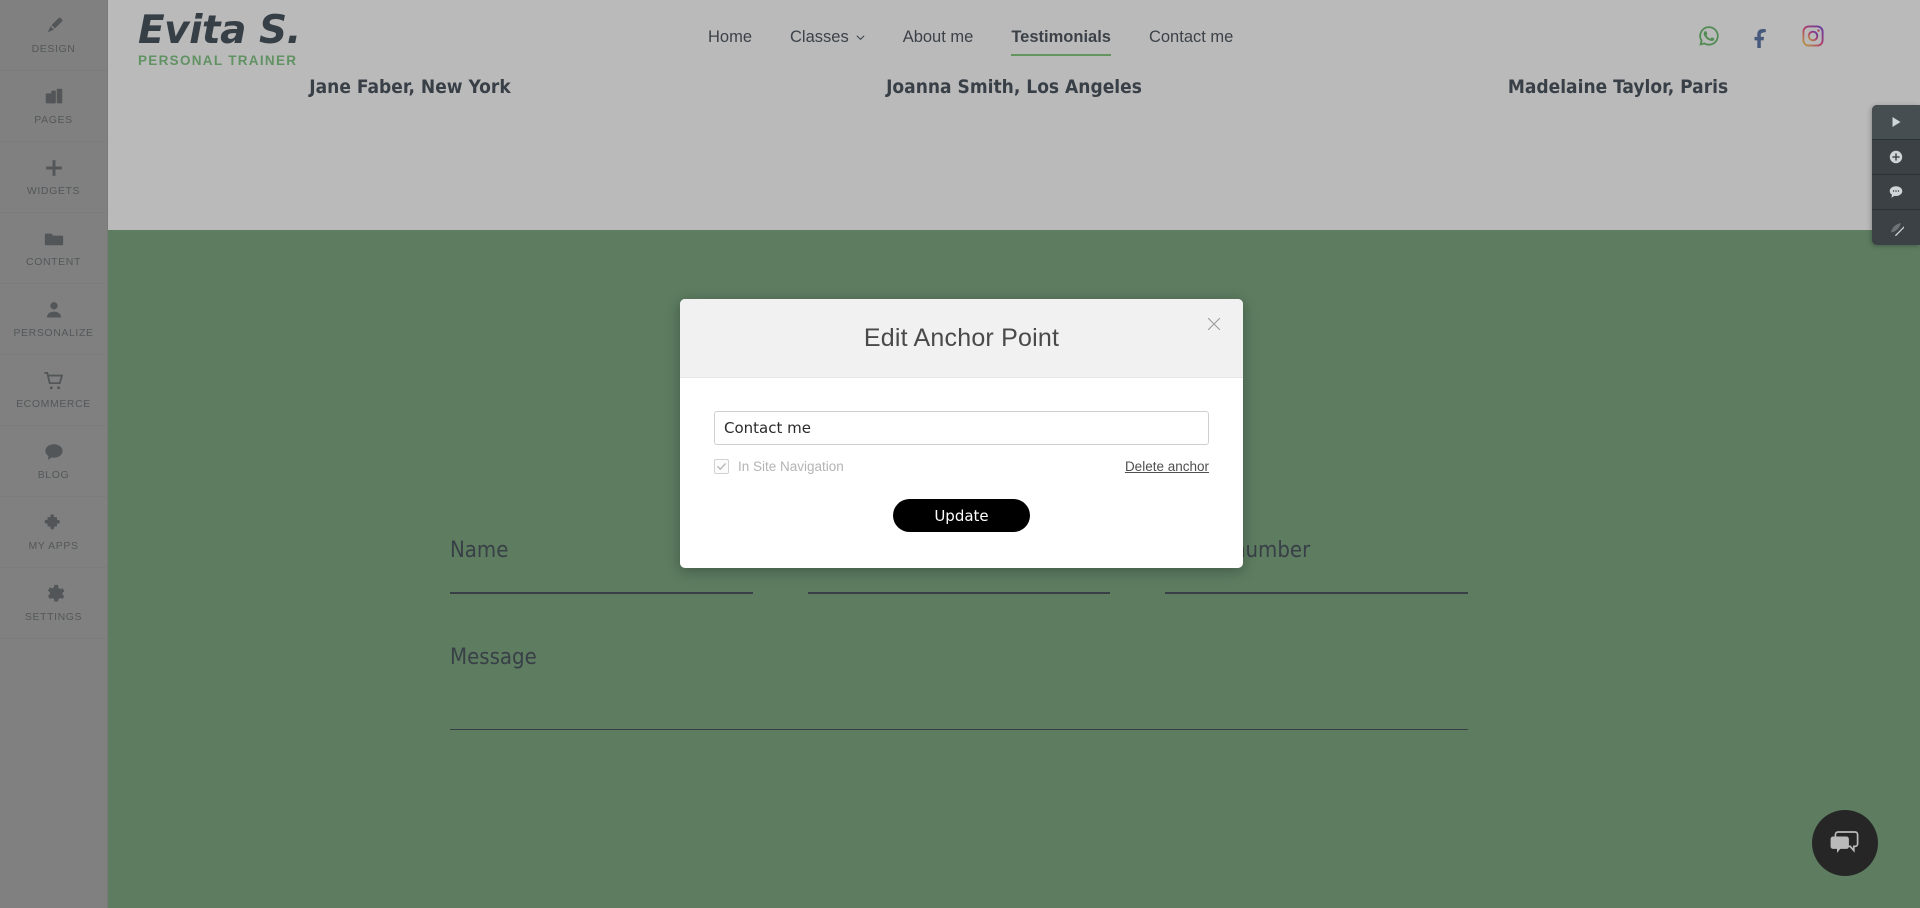 The image size is (1920, 908). What do you see at coordinates (959, 635) in the screenshot?
I see `contact-form: Name Email Phone number Message` at bounding box center [959, 635].